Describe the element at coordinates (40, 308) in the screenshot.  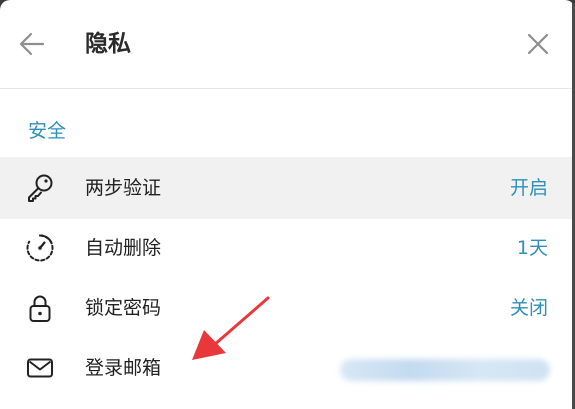
I see `lock-icon` at that location.